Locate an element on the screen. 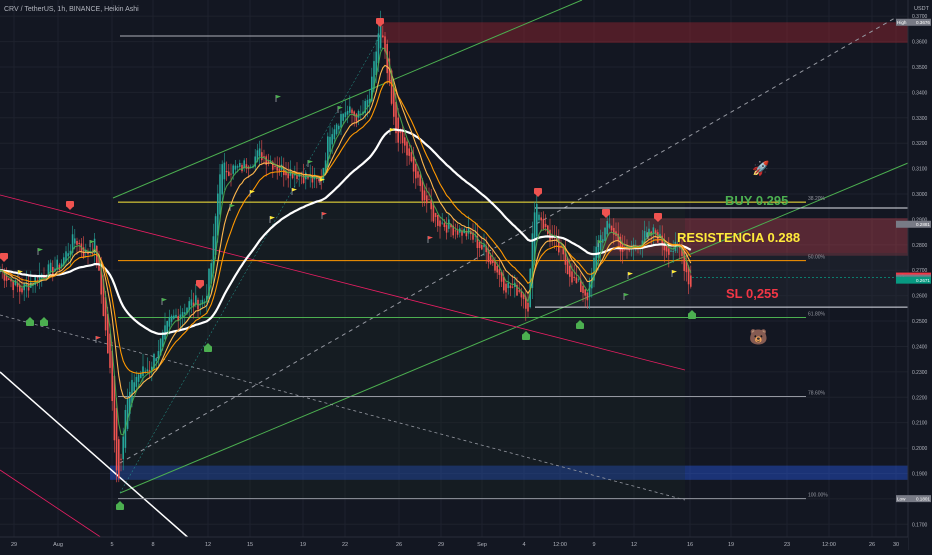  x-tick-label: 8 is located at coordinates (152, 545).